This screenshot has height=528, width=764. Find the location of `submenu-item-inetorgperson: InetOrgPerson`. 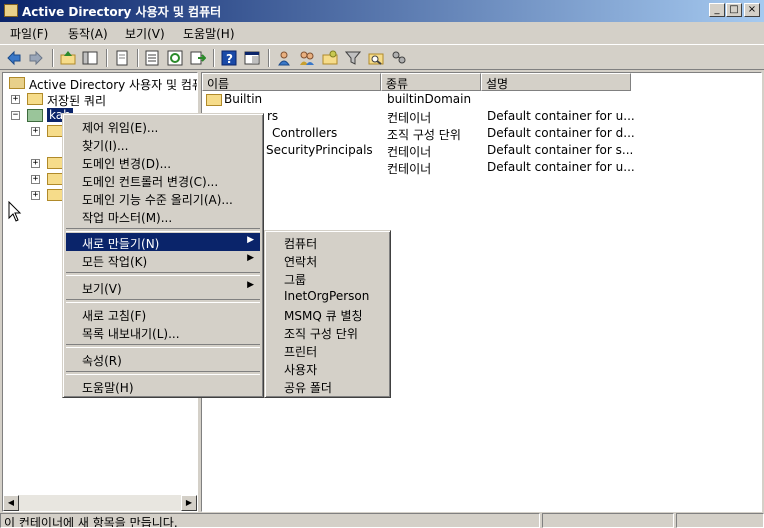

submenu-item-inetorgperson: InetOrgPerson is located at coordinates (327, 296).